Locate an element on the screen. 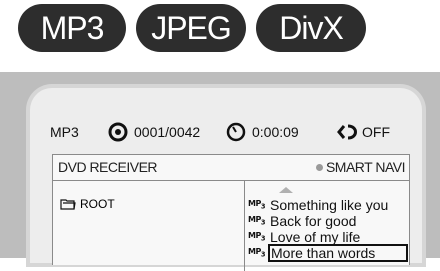 Image resolution: width=440 pixels, height=271 pixels. list-item: MP3 Something like you is located at coordinates (328, 205).